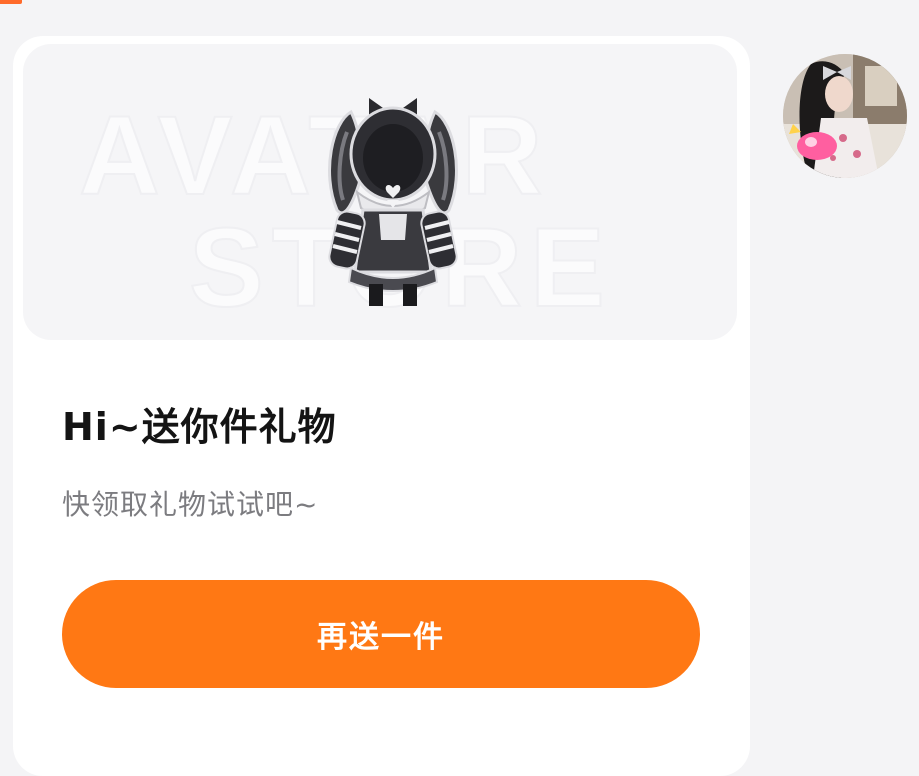 This screenshot has width=919, height=776. I want to click on gothic-bunny-outfit-icon, so click(393, 202).